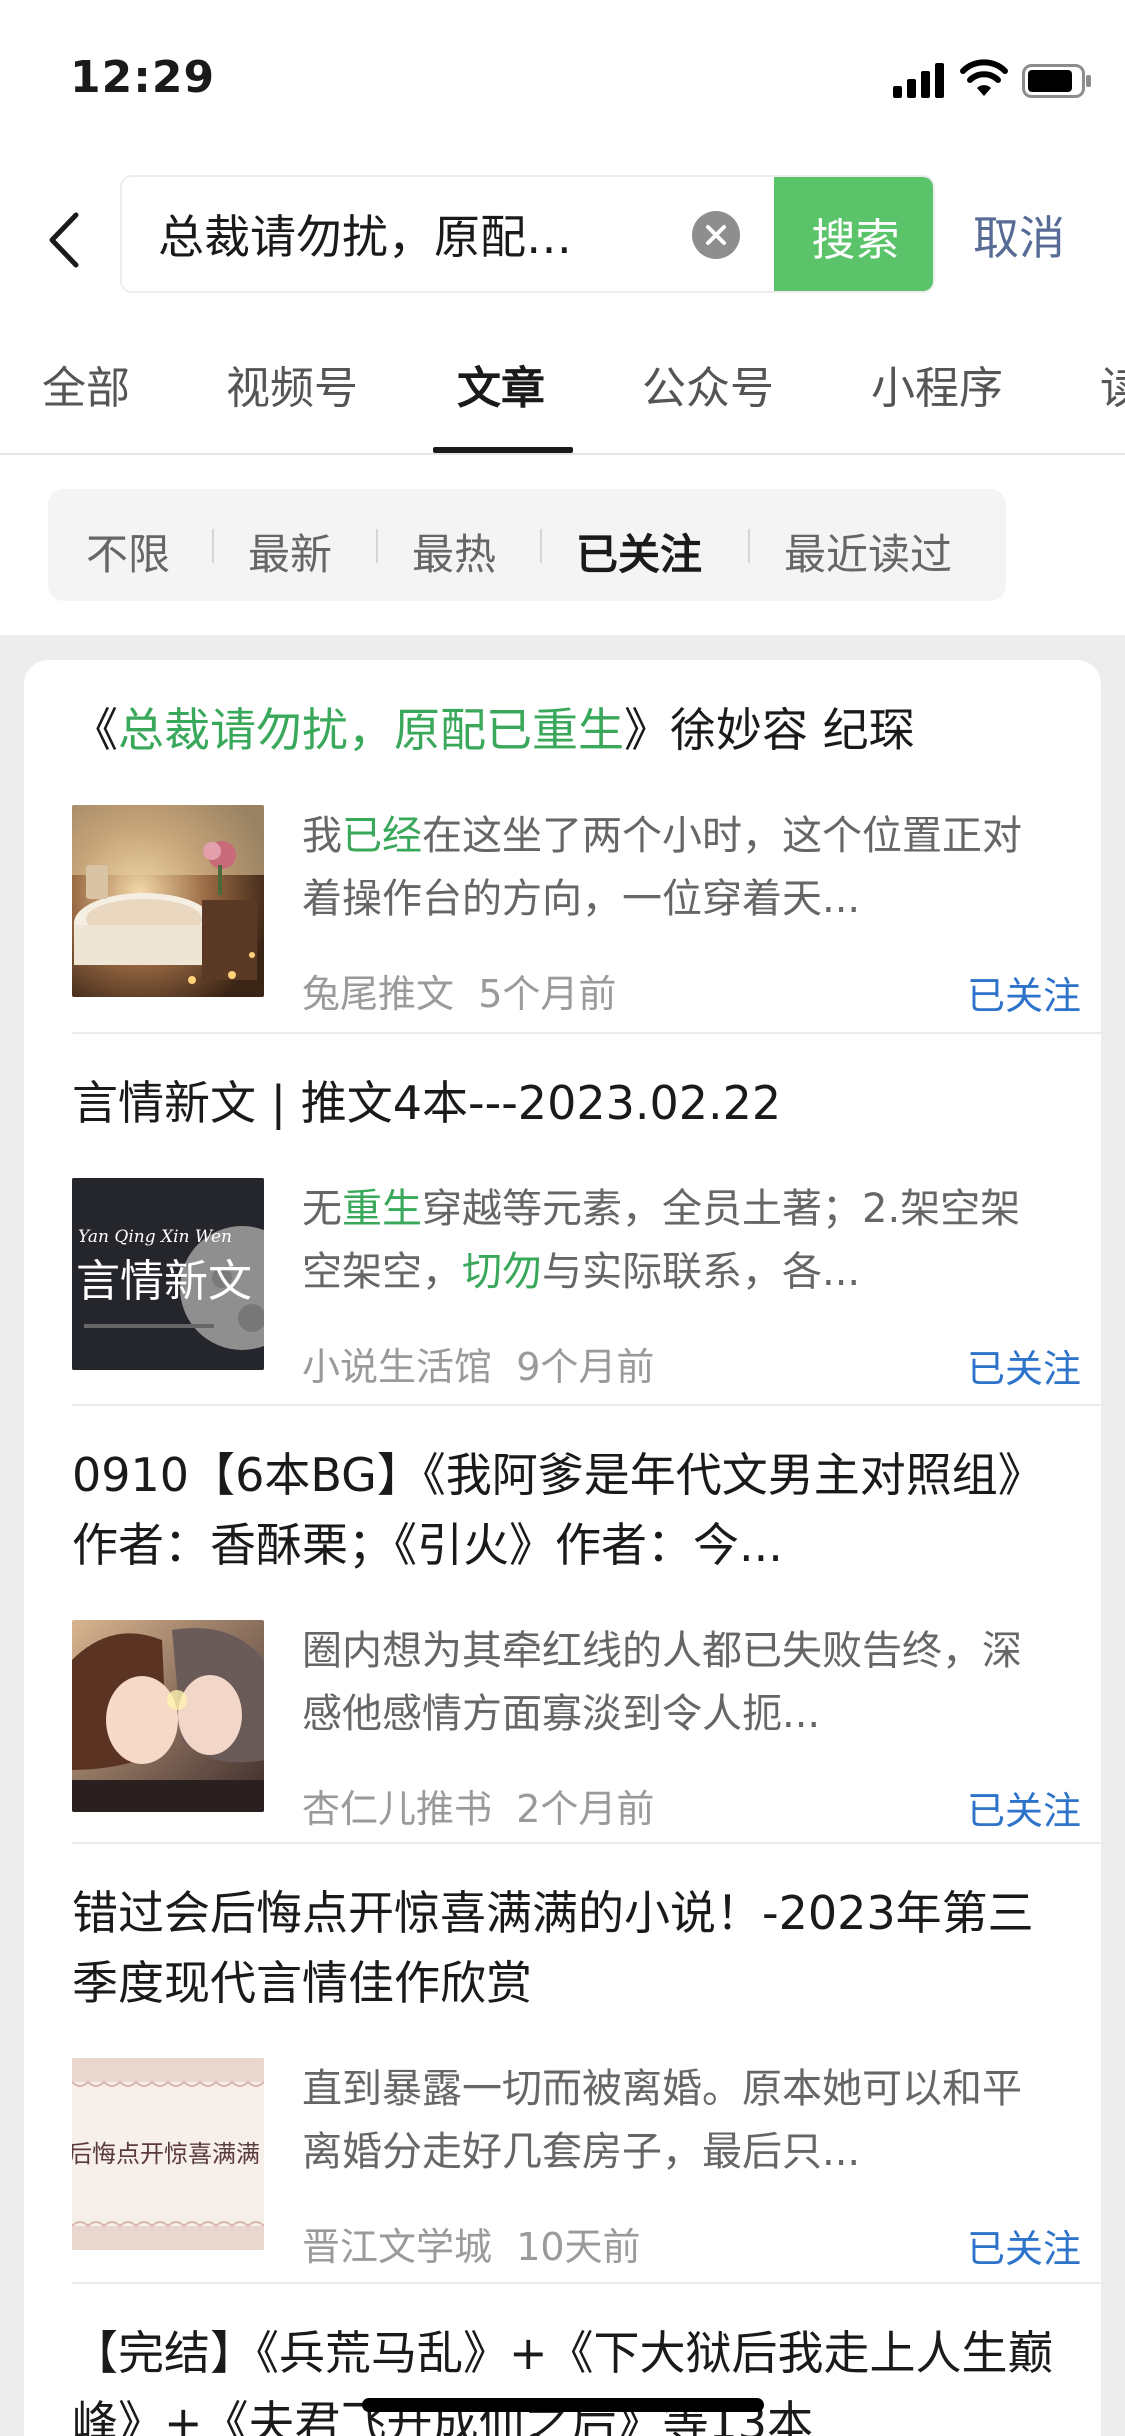 The image size is (1125, 2436). What do you see at coordinates (1056, 81) in the screenshot?
I see `battery-icon` at bounding box center [1056, 81].